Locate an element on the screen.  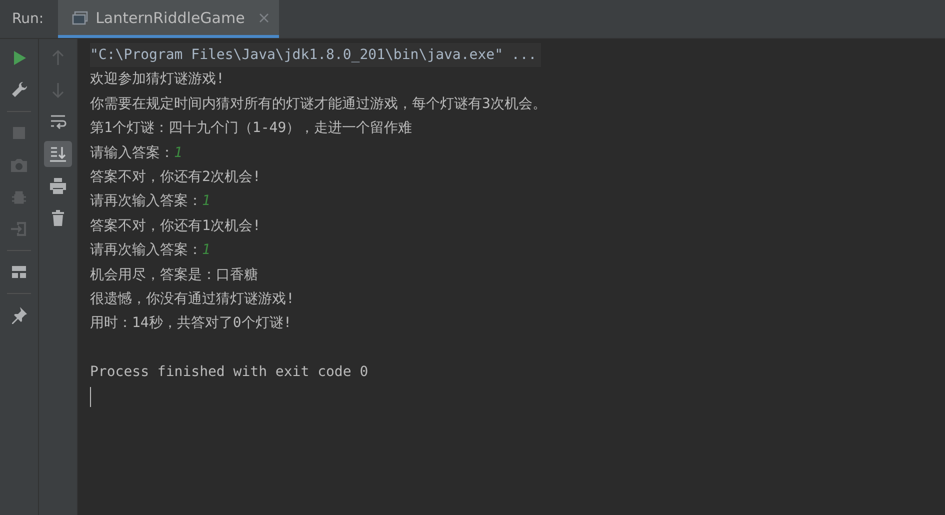
console-line: 很遗憾，你没有通过猜灯谜游戏! is located at coordinates (193, 299).